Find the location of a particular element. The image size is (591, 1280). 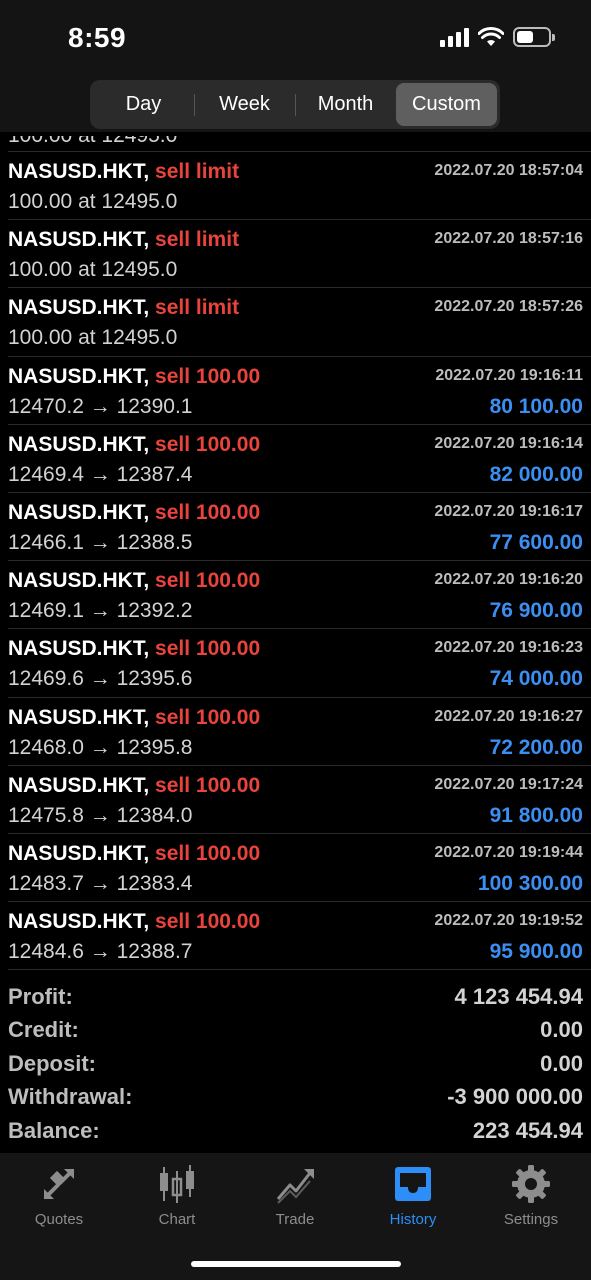

tab-settings: Settings is located at coordinates (531, 1195).